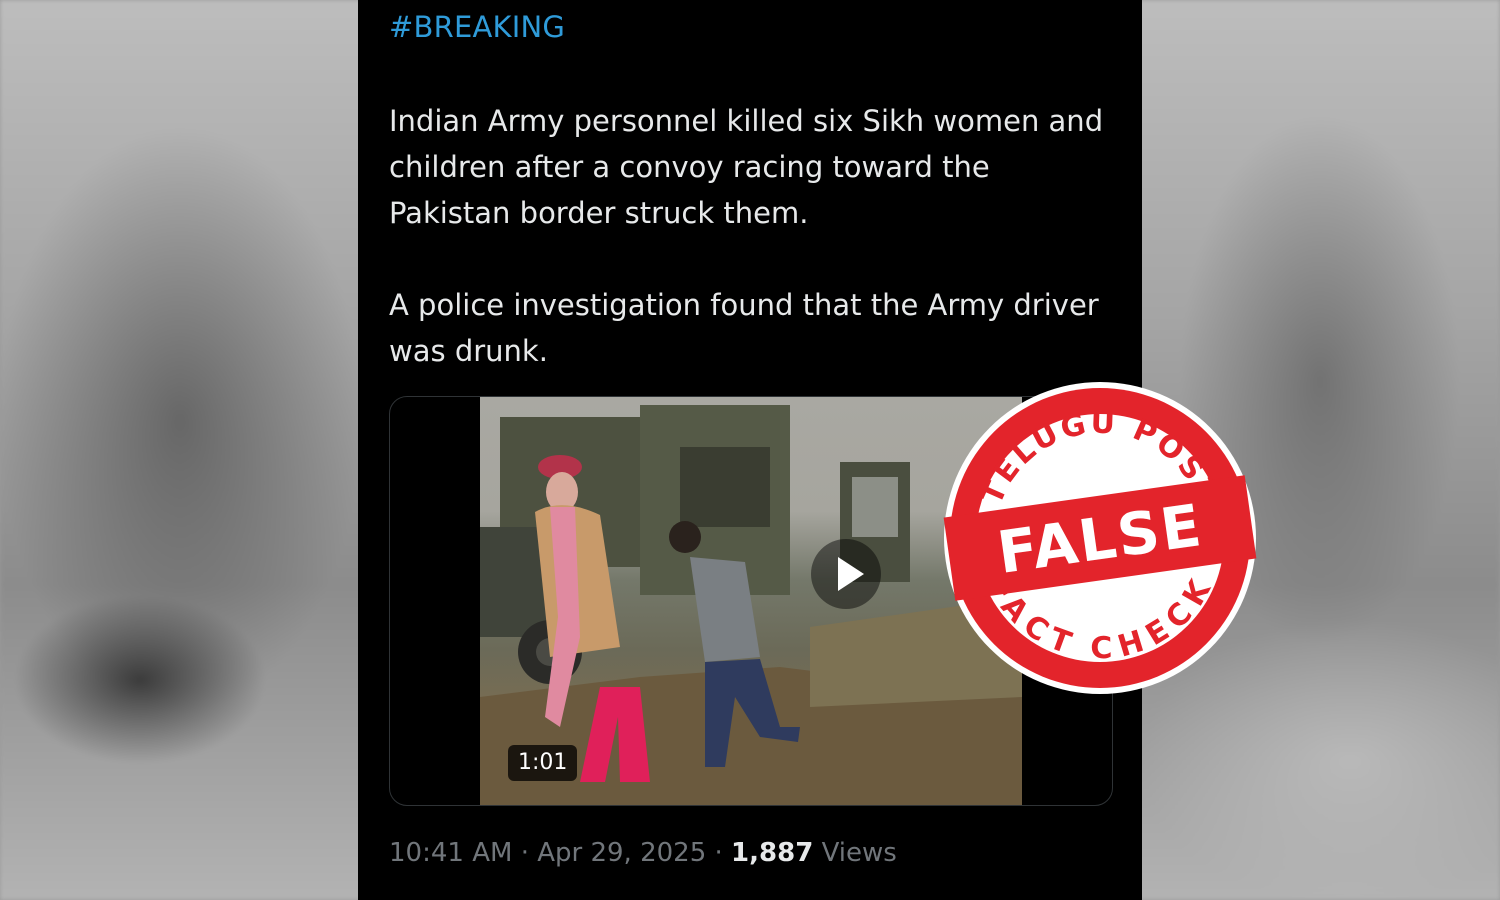 The height and width of the screenshot is (900, 1500). I want to click on views-label: Views, so click(859, 853).